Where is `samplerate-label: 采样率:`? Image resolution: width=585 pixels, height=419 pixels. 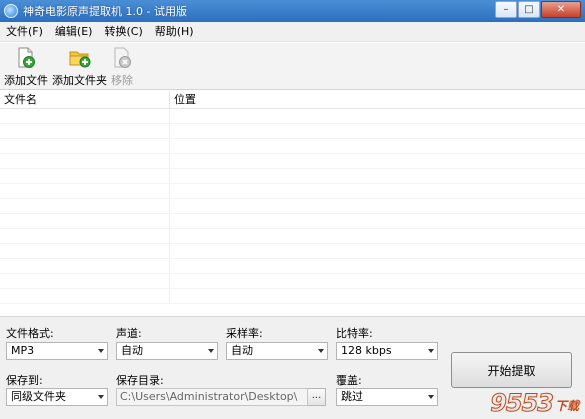
samplerate-label: 采样率: is located at coordinates (244, 333).